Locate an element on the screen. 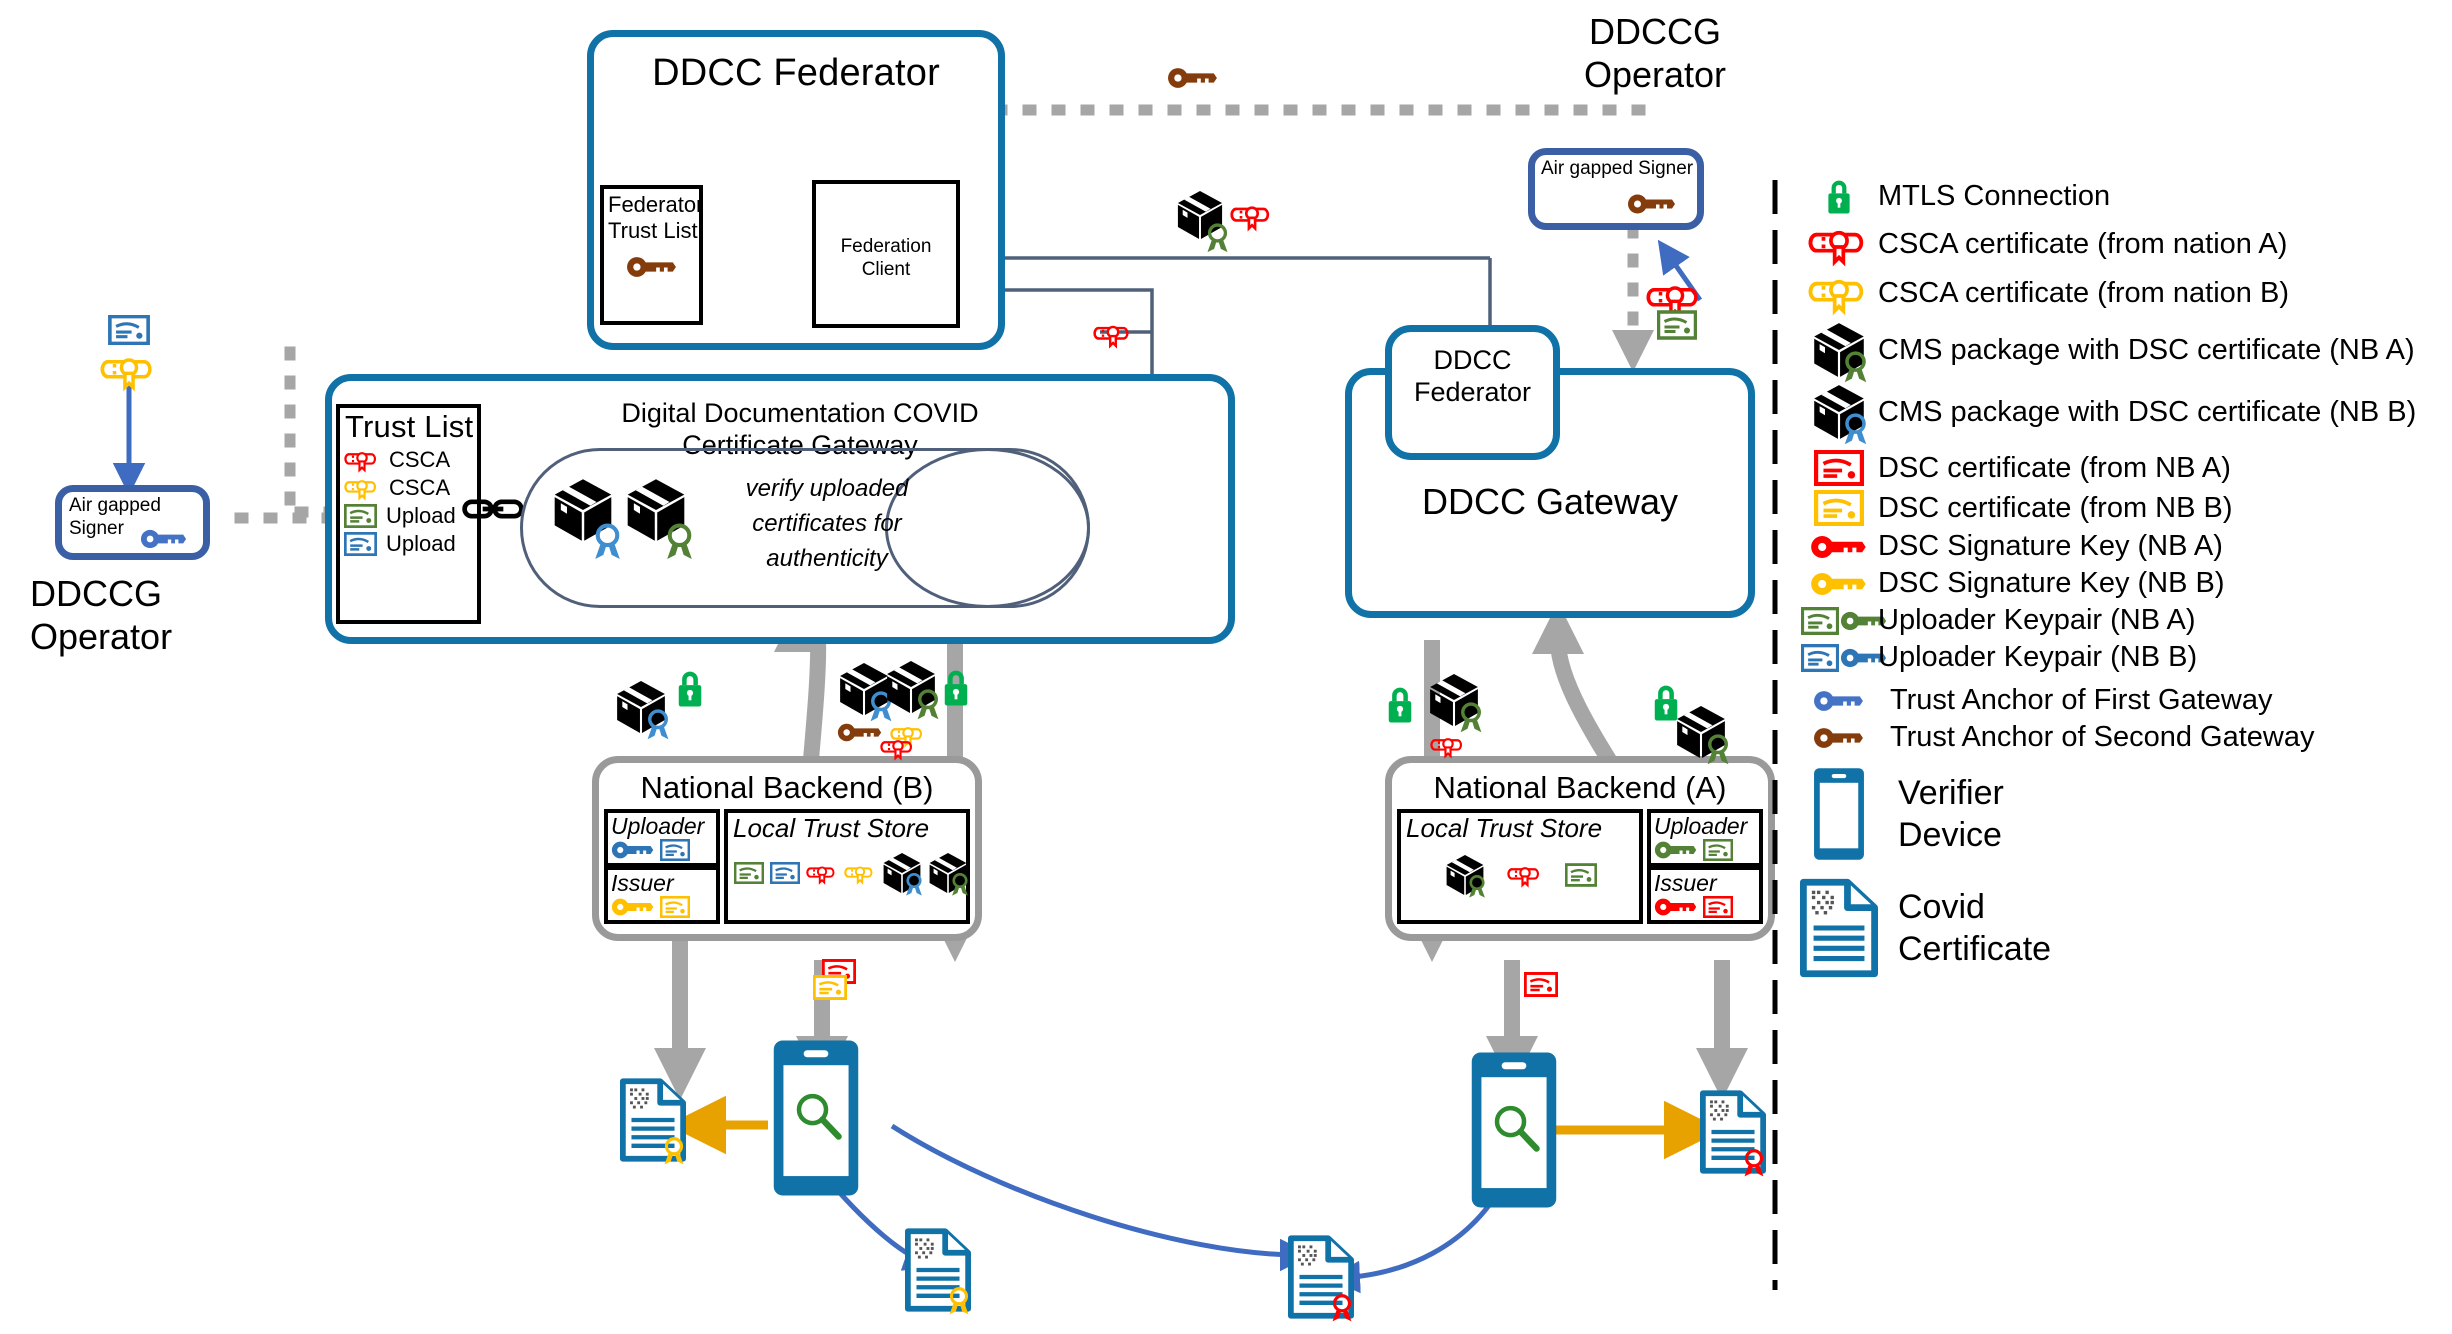 This screenshot has height=1334, width=2452. legend-label: CMS package with DSC certificate (NB B) is located at coordinates (2147, 411).